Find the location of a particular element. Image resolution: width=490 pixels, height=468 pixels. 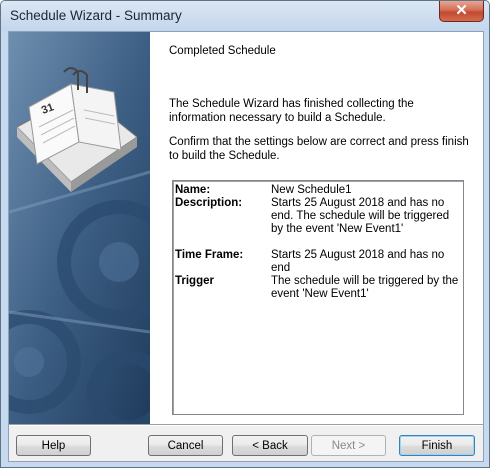

footer-divider is located at coordinates (246, 425).